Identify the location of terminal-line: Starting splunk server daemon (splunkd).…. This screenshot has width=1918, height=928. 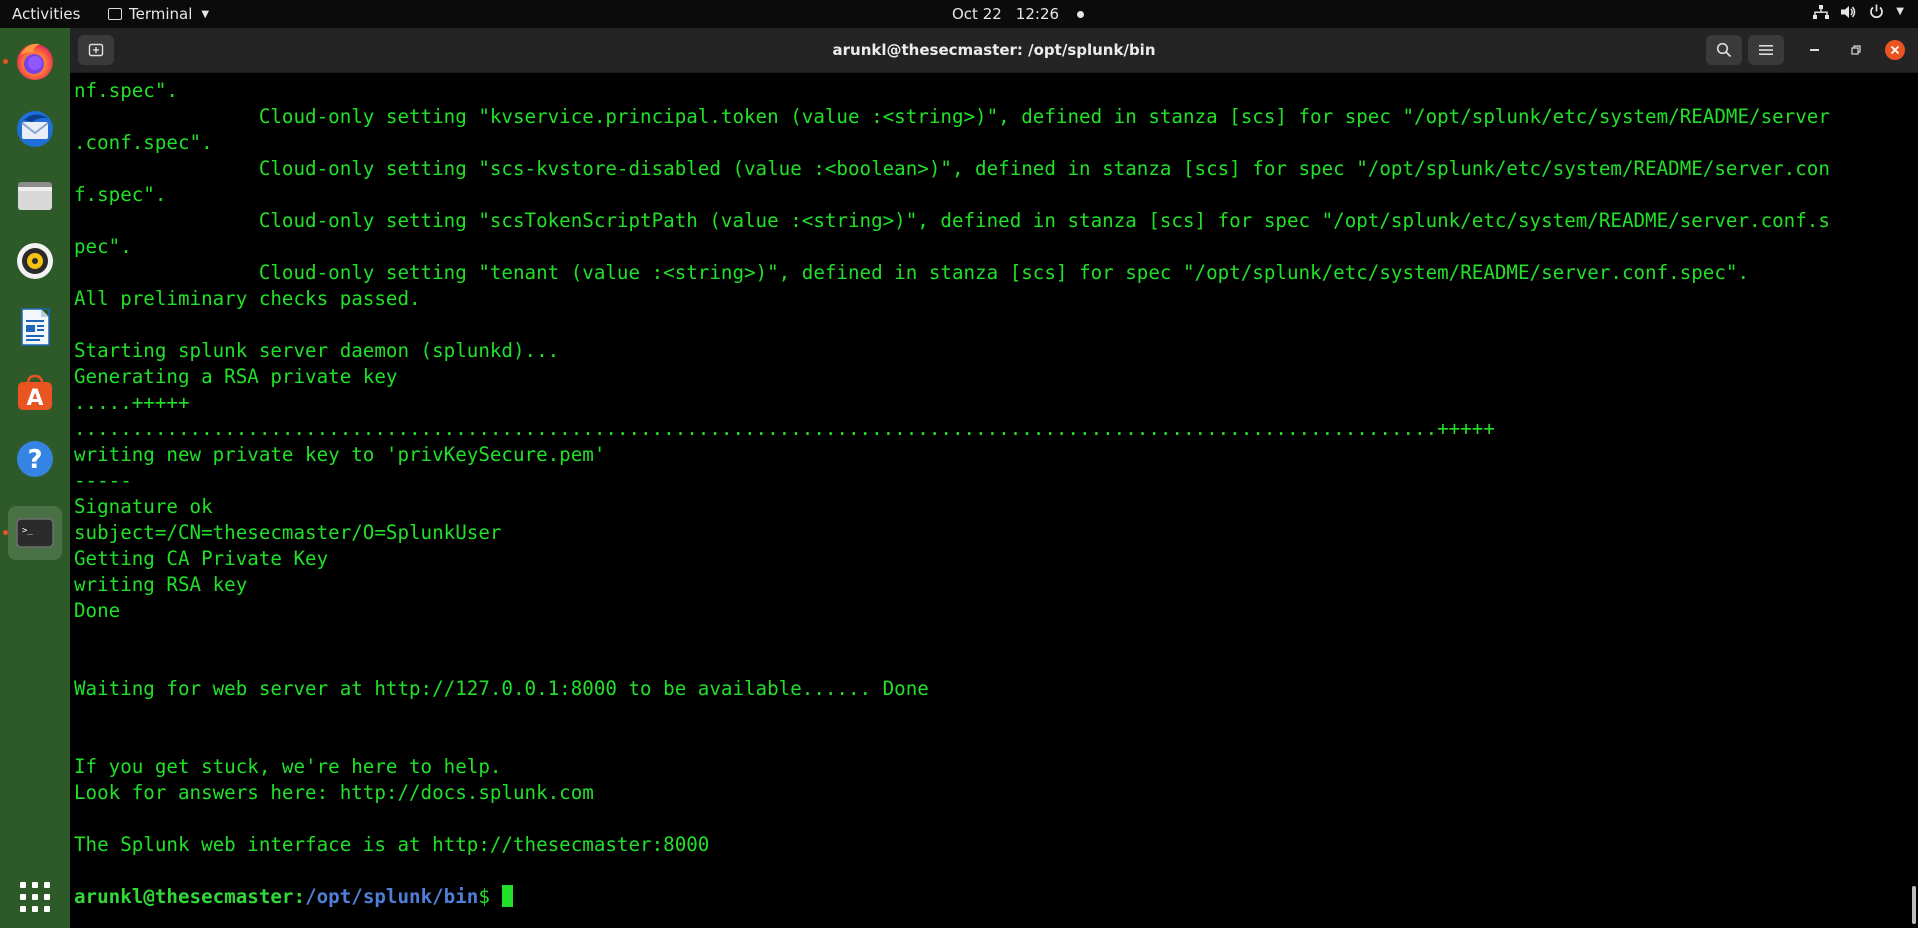
(317, 350).